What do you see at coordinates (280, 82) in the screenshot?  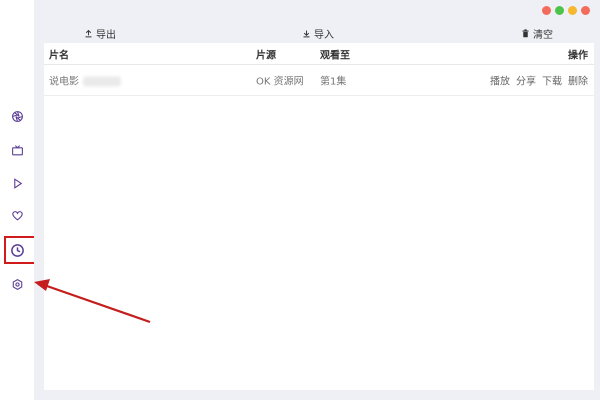 I see `row-source: OK 资源网` at bounding box center [280, 82].